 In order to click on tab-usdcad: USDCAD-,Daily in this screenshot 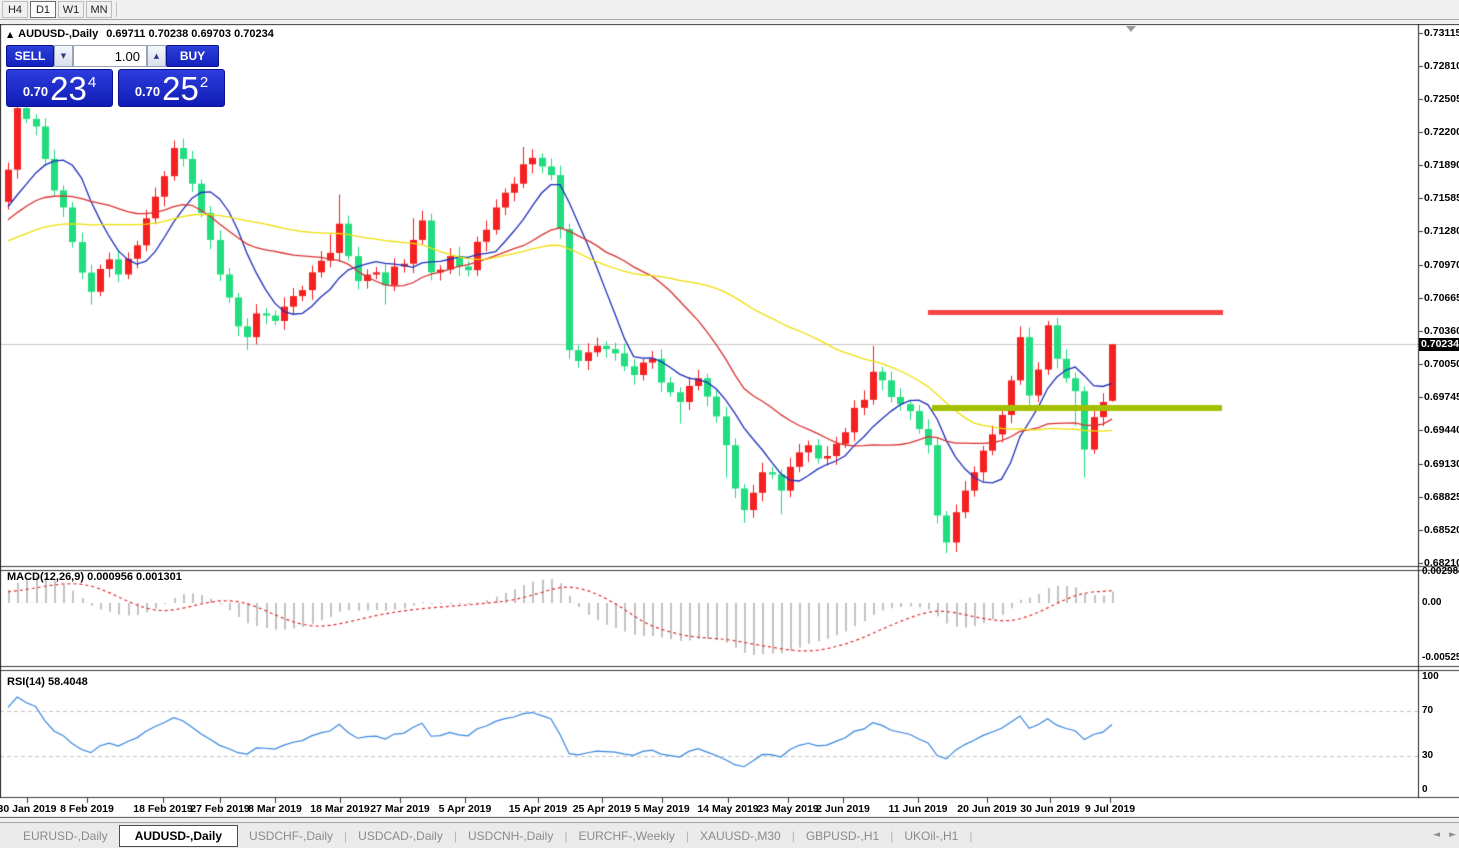, I will do `click(400, 836)`.